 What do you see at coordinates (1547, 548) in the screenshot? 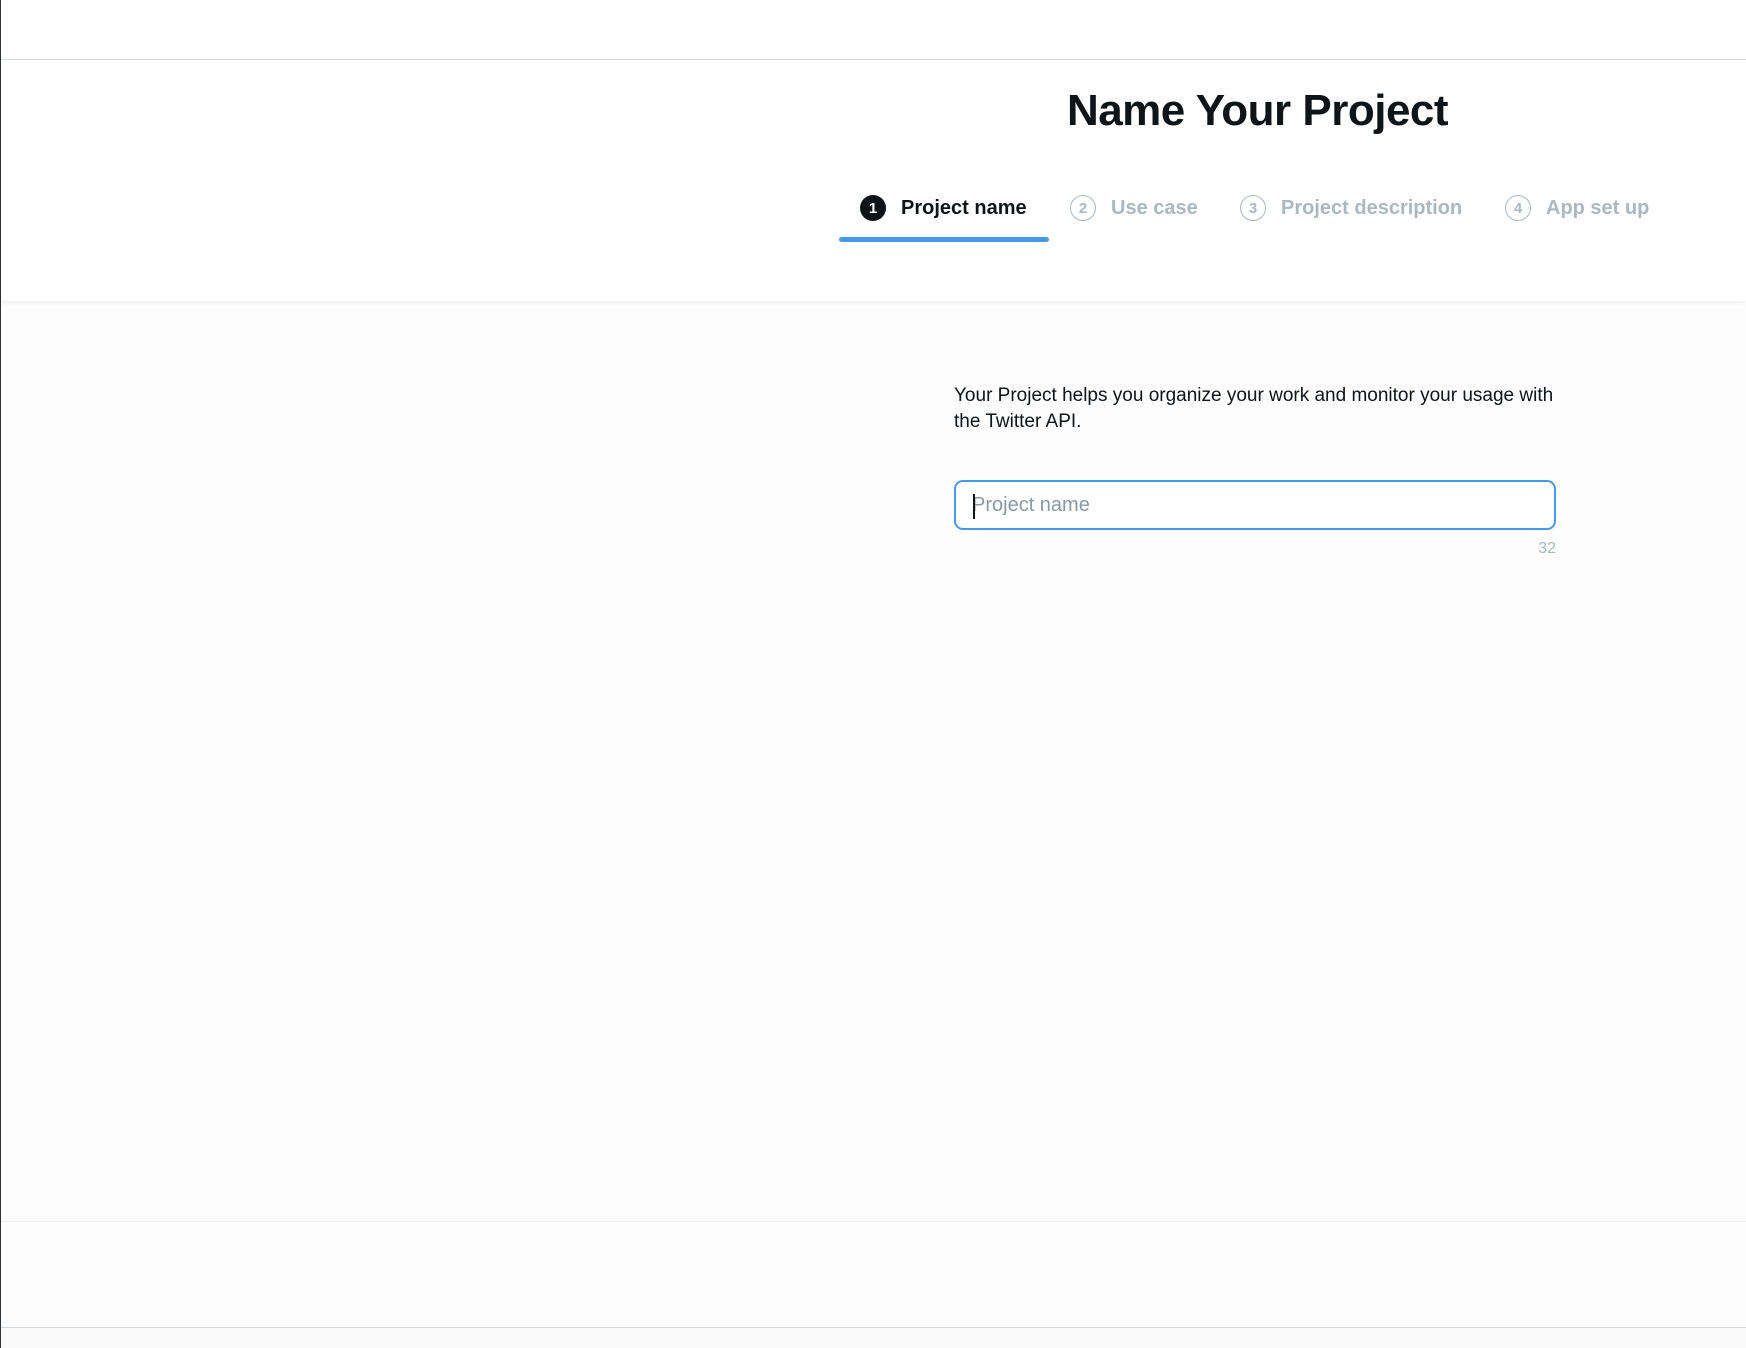
I see `character-counter: 32` at bounding box center [1547, 548].